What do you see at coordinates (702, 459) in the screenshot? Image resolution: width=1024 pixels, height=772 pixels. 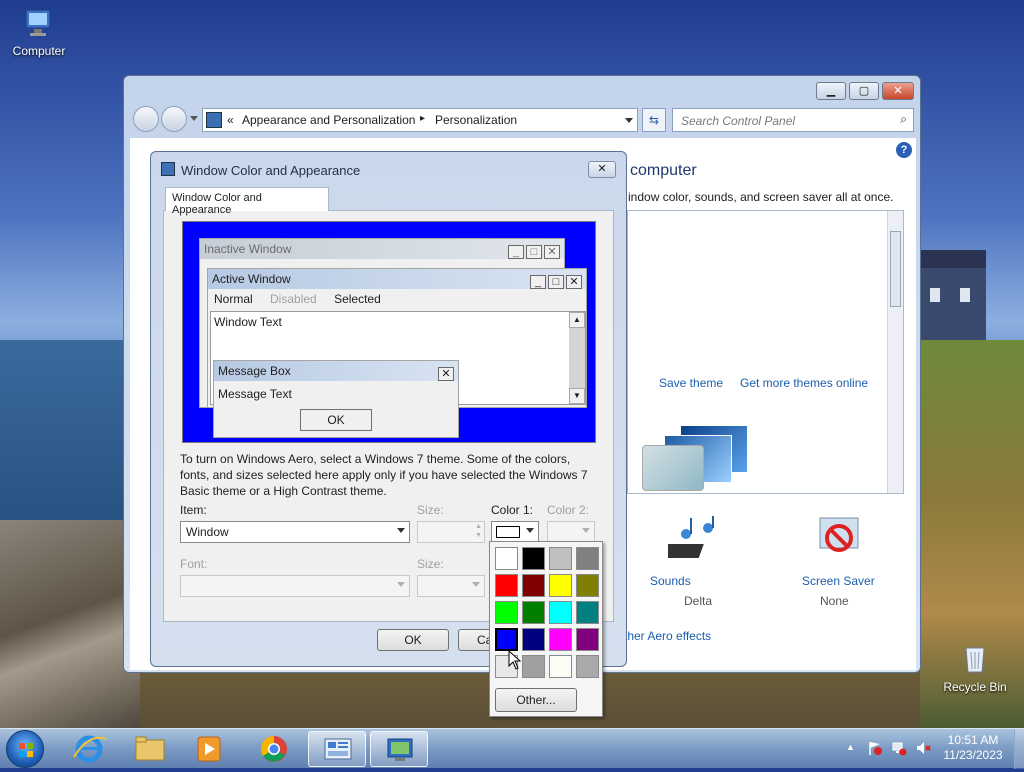 I see `theme-thumbnail` at bounding box center [702, 459].